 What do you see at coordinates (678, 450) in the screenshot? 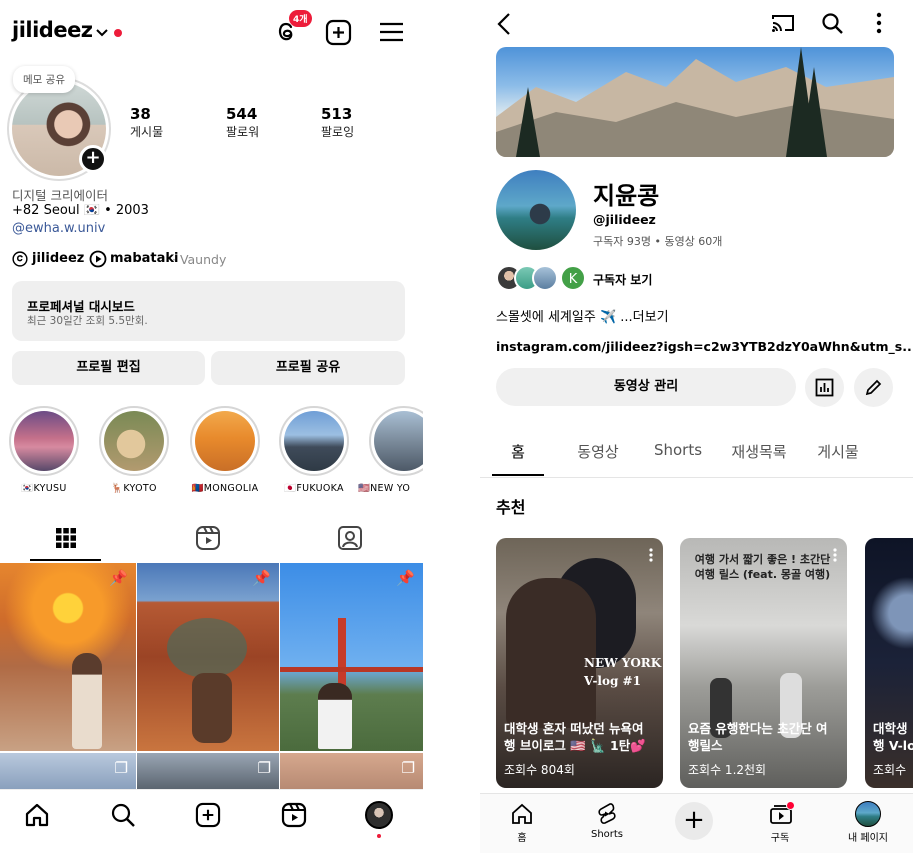
I see `tab-shorts: Shorts` at bounding box center [678, 450].